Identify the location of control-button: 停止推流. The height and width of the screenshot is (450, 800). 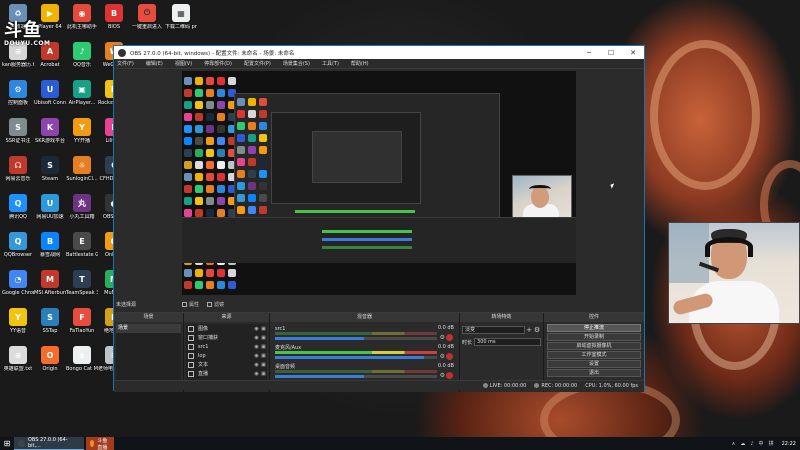
(594, 328).